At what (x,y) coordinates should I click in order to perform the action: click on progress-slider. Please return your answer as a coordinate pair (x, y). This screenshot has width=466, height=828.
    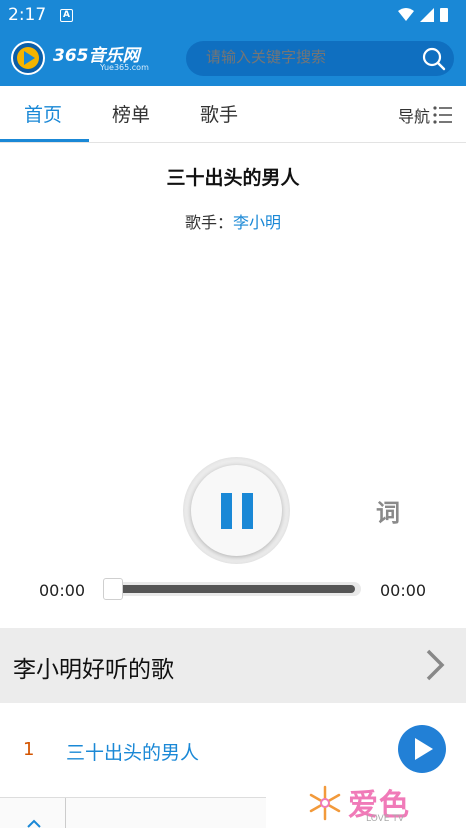
    Looking at the image, I should click on (232, 589).